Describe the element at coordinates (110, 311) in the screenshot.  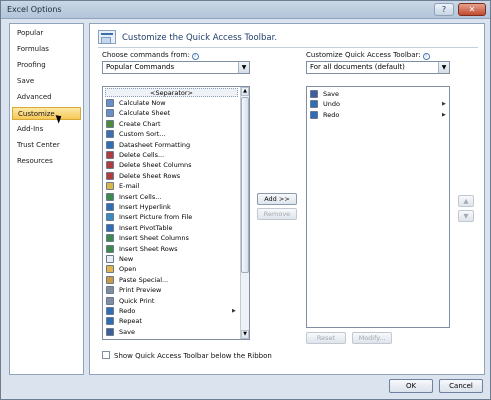
I see `redo-icon` at that location.